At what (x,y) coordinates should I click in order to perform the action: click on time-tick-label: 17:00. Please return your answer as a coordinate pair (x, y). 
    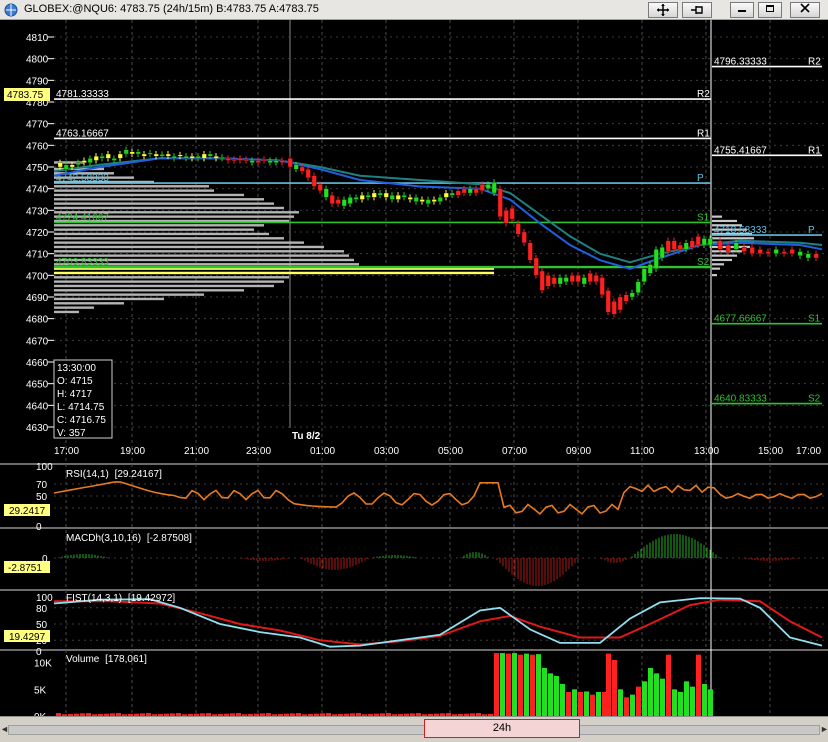
    Looking at the image, I should click on (66, 451).